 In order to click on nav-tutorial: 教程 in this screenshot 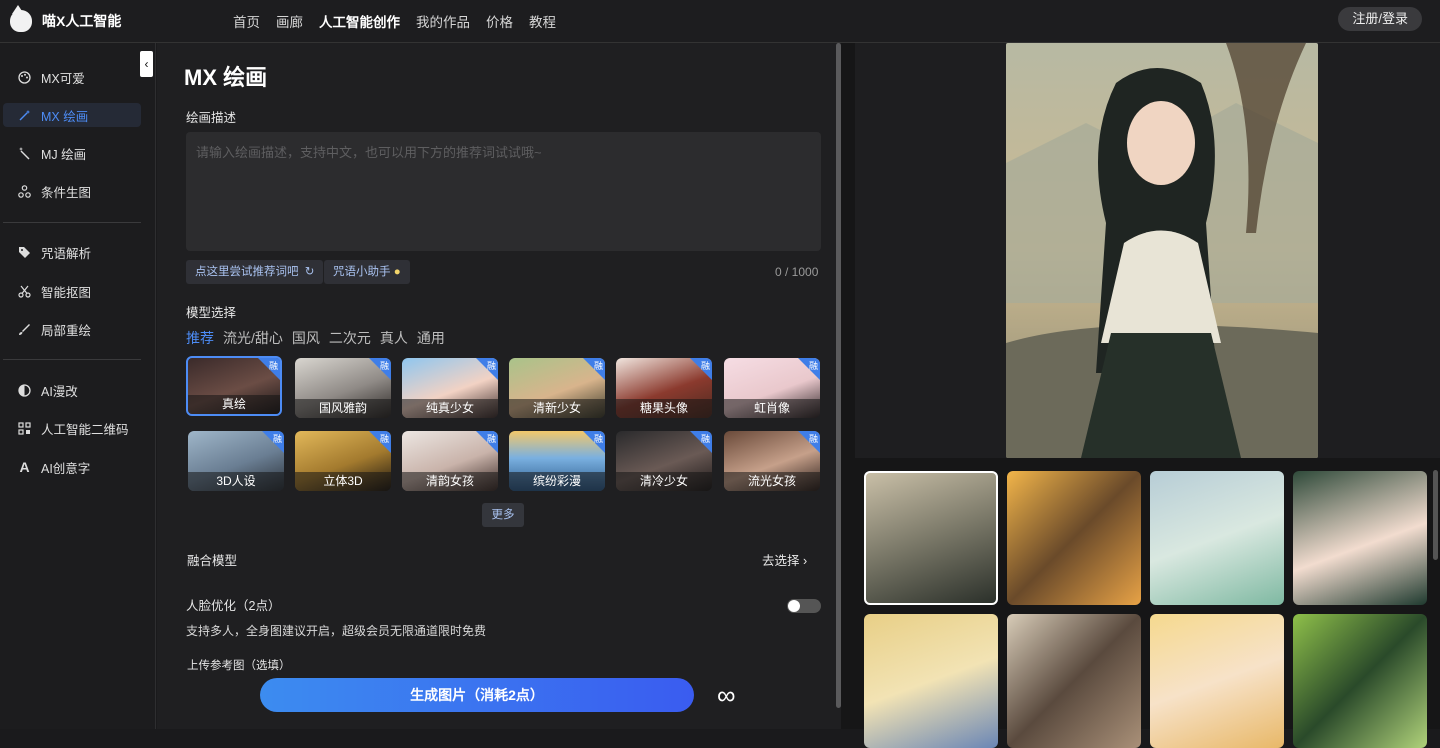, I will do `click(542, 21)`.